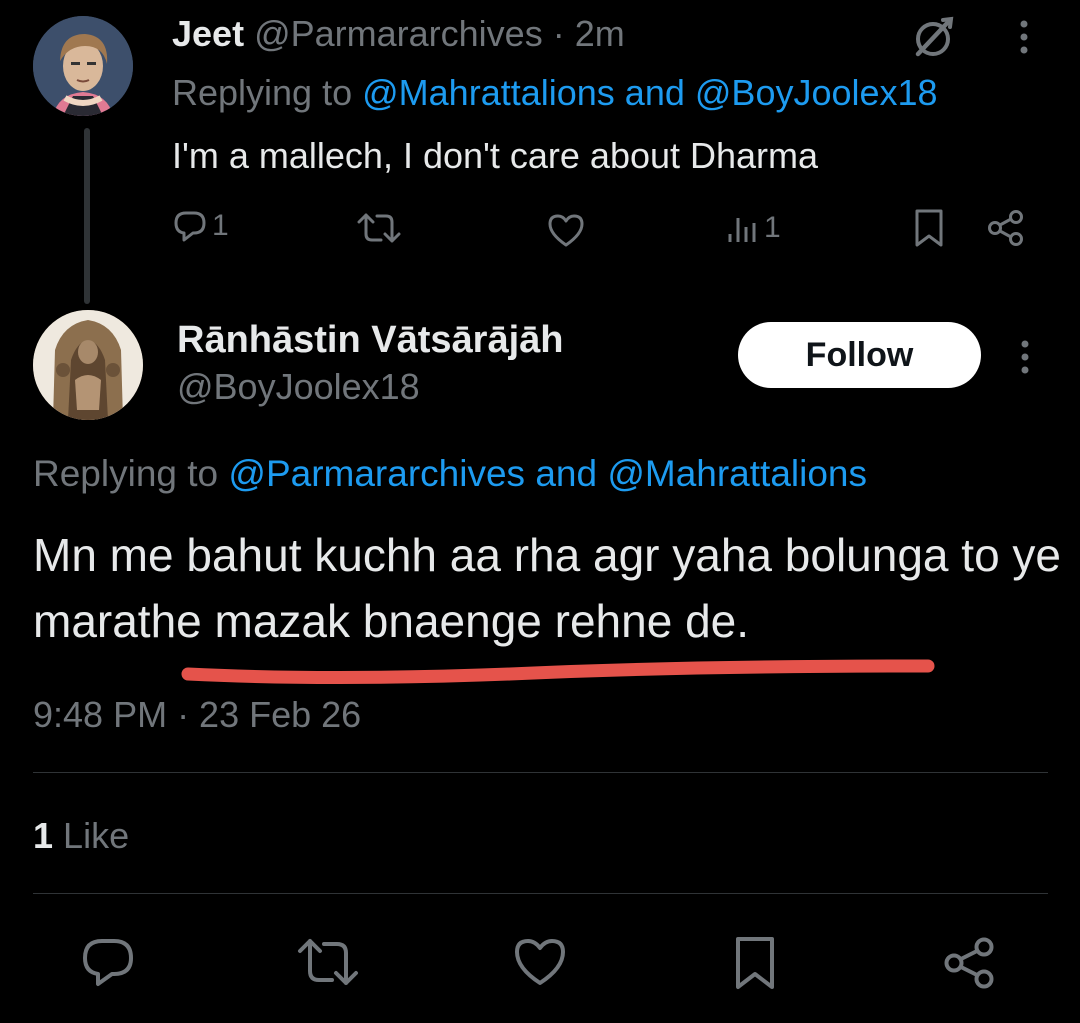 This screenshot has height=1023, width=1080. I want to click on reply-button, so click(108, 962).